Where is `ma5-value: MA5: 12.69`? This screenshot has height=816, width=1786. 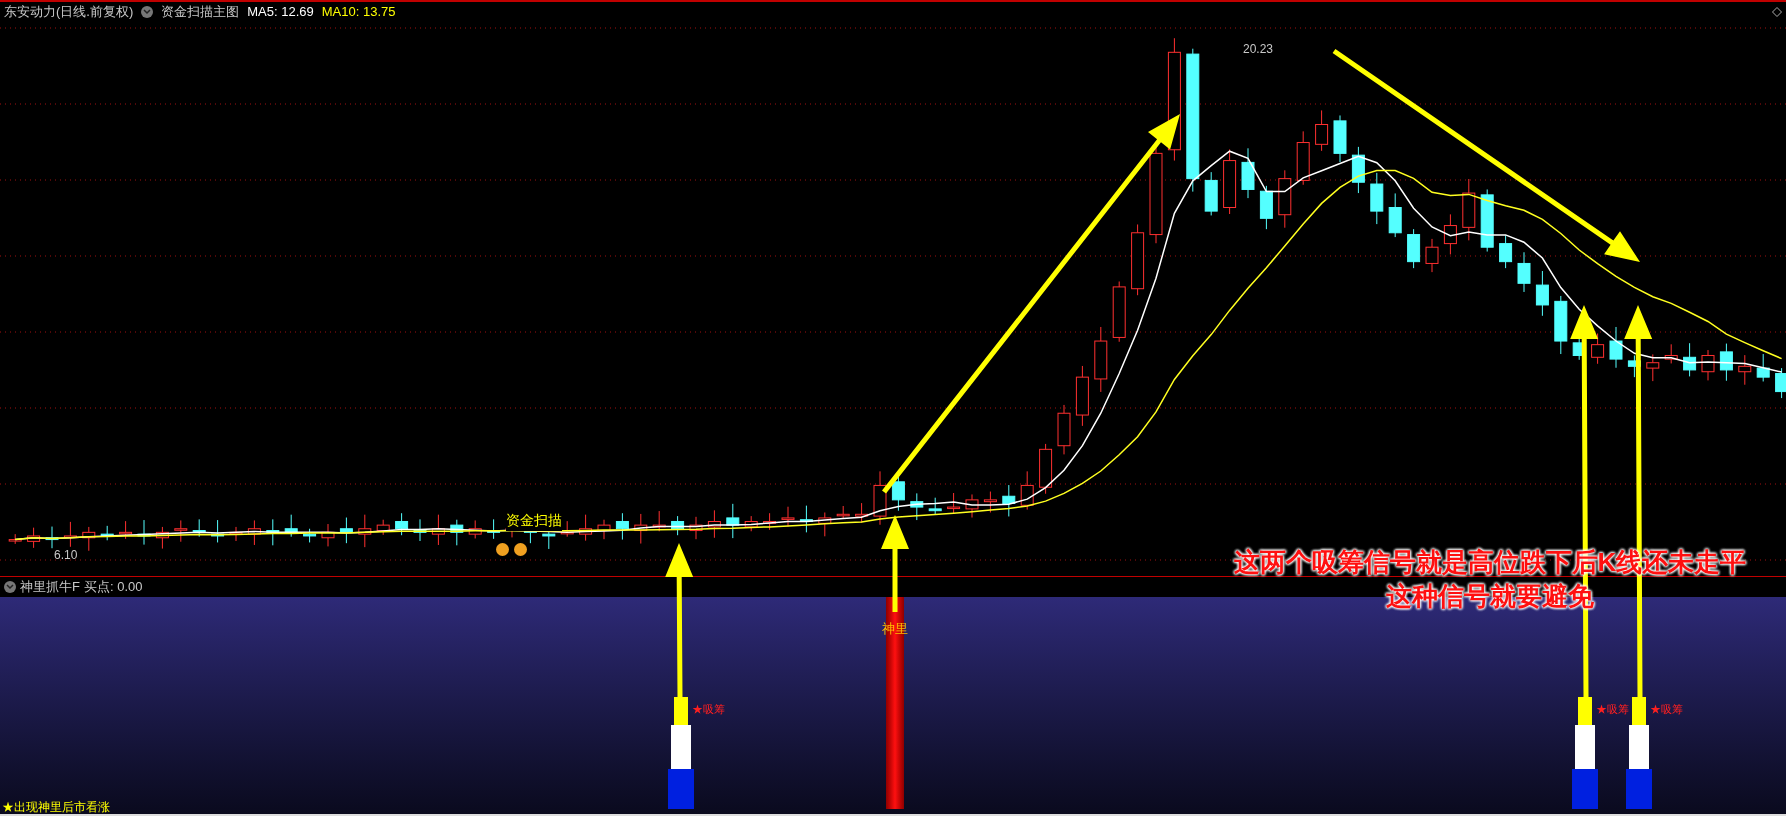
ma5-value: MA5: 12.69 is located at coordinates (280, 12).